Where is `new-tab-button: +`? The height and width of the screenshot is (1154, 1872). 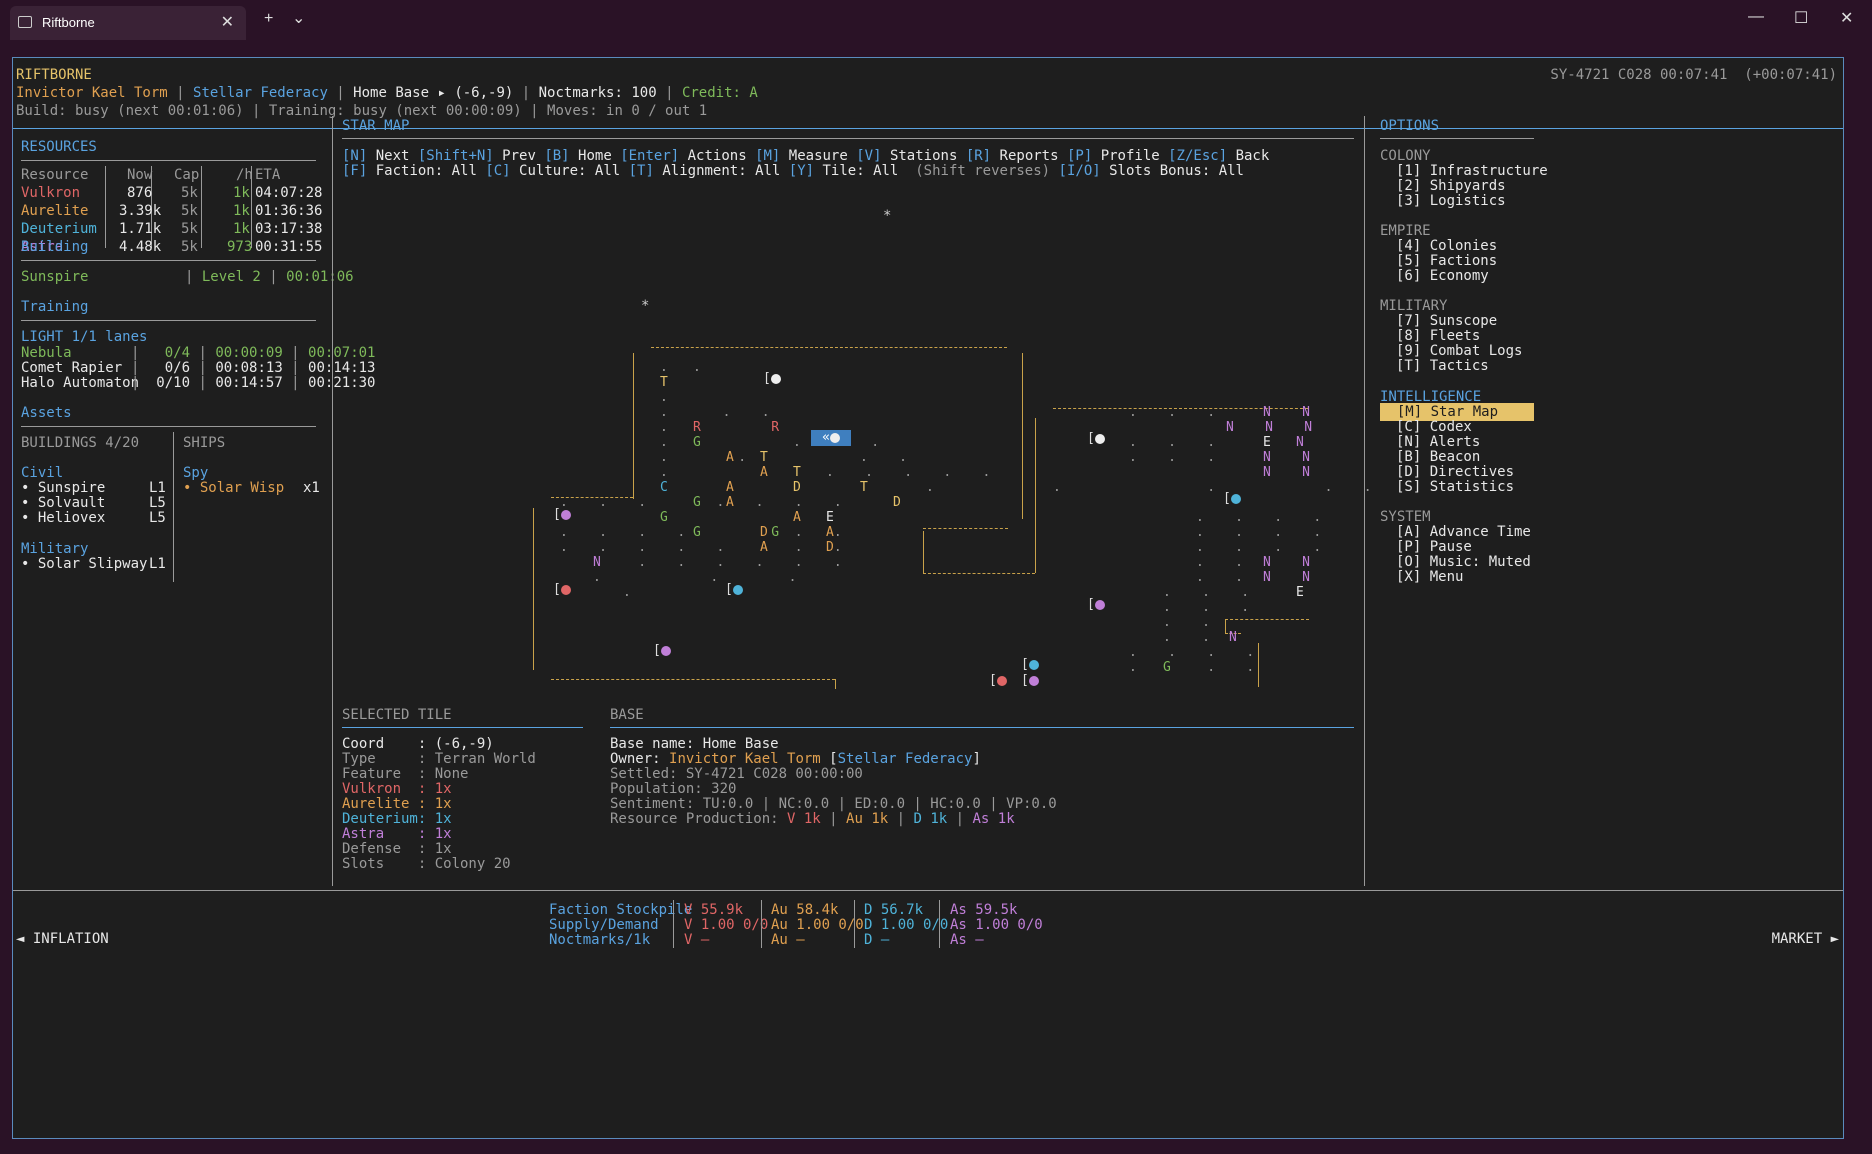
new-tab-button: + is located at coordinates (268, 19).